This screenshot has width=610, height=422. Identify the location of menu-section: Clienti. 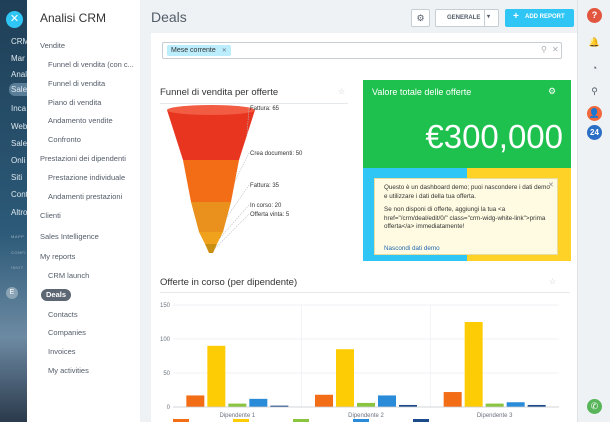
(50, 215).